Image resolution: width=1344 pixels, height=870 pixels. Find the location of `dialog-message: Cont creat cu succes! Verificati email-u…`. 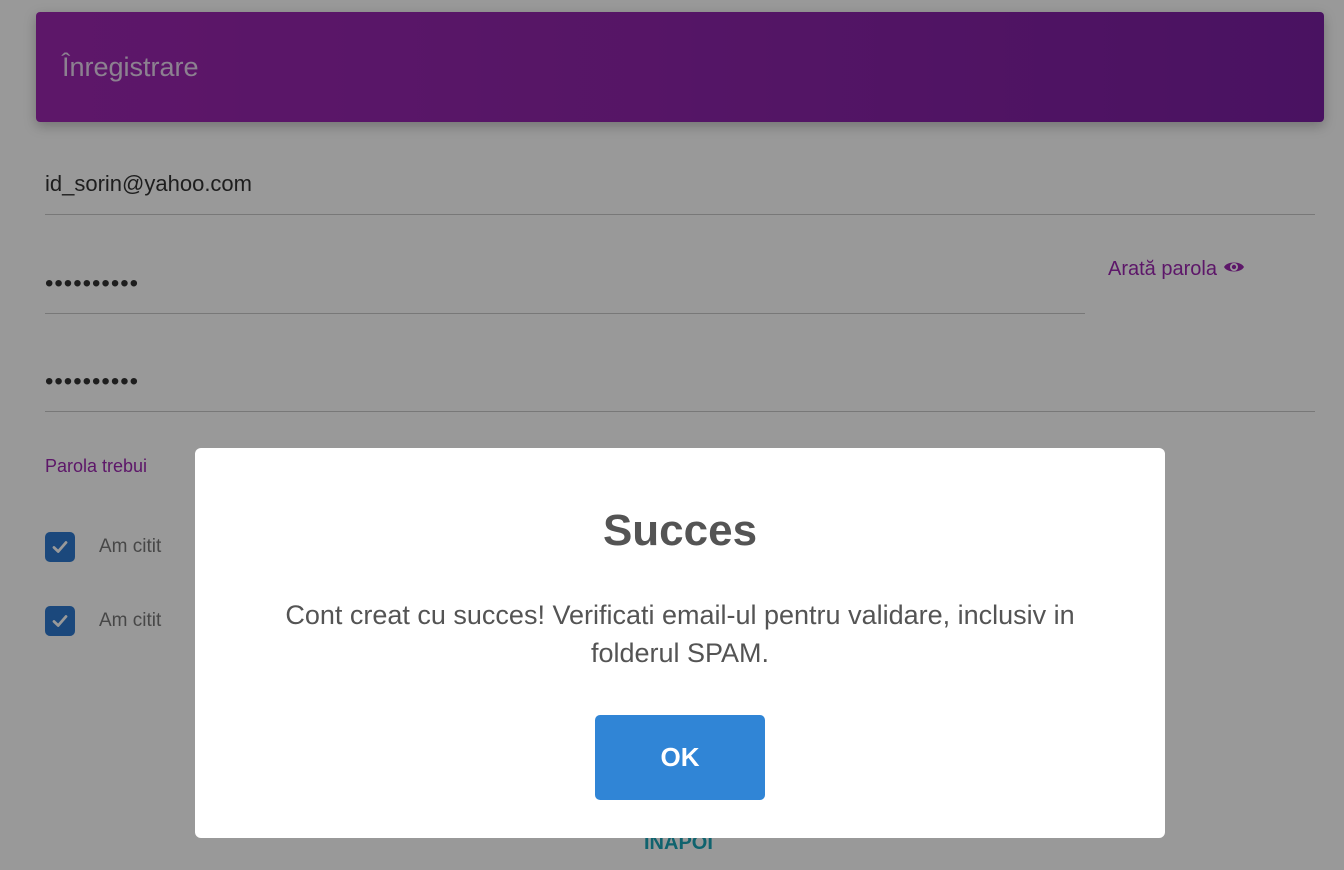

dialog-message: Cont creat cu succes! Verificati email-u… is located at coordinates (680, 634).